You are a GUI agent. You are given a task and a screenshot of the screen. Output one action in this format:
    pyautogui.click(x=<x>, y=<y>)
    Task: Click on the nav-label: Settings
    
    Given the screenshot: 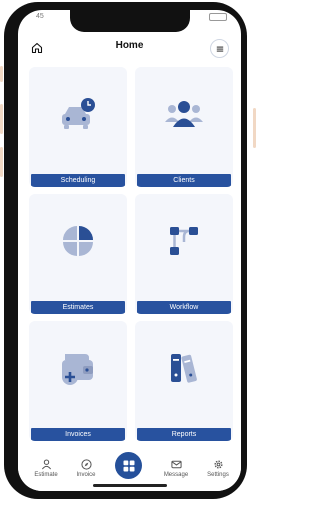 What is the action you would take?
    pyautogui.click(x=218, y=475)
    